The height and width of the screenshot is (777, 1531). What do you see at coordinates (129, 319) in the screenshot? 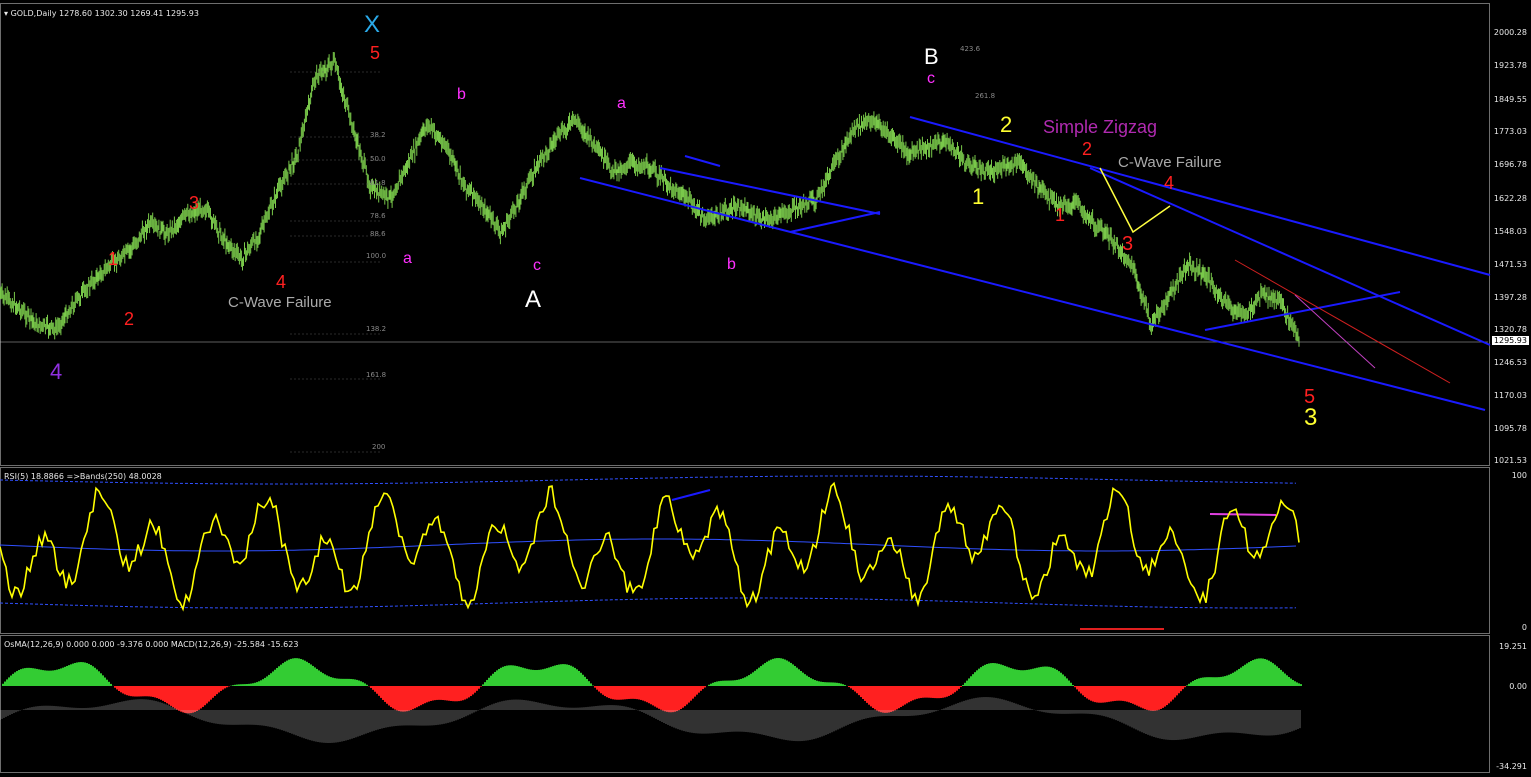
I see `wave-label: 2` at bounding box center [129, 319].